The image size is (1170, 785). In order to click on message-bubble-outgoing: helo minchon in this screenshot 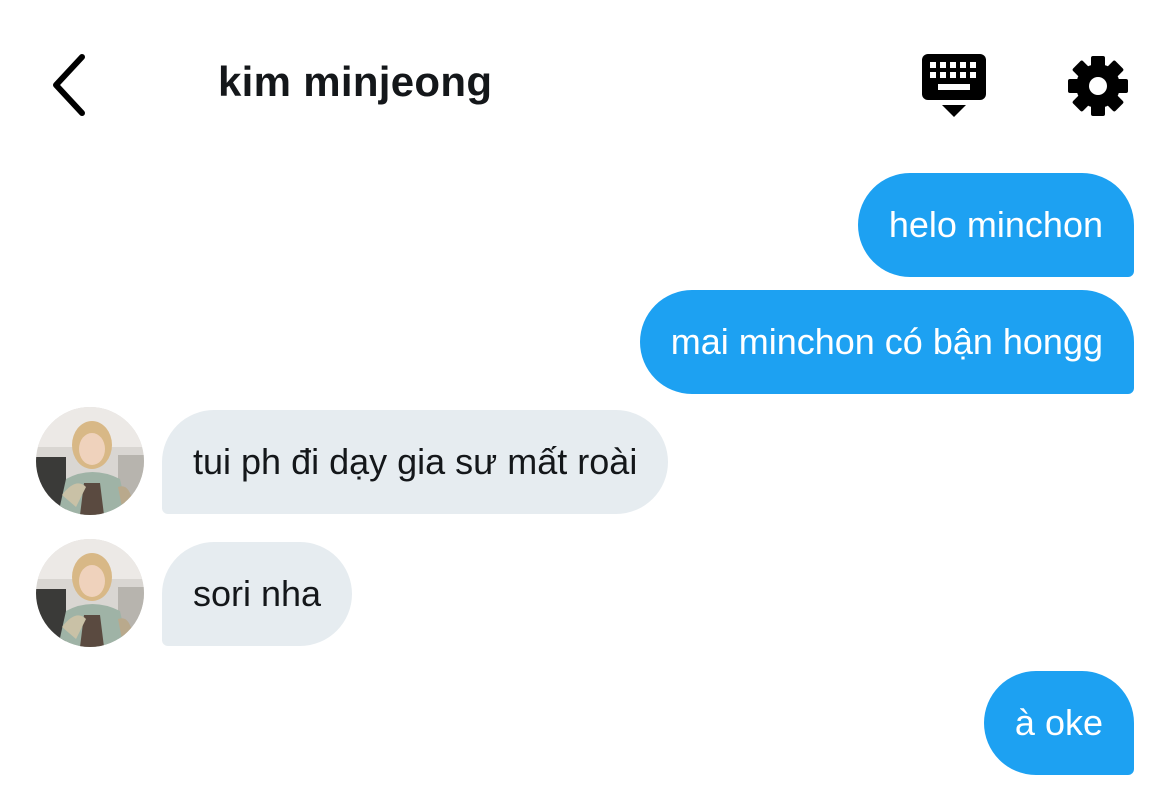, I will do `click(995, 225)`.